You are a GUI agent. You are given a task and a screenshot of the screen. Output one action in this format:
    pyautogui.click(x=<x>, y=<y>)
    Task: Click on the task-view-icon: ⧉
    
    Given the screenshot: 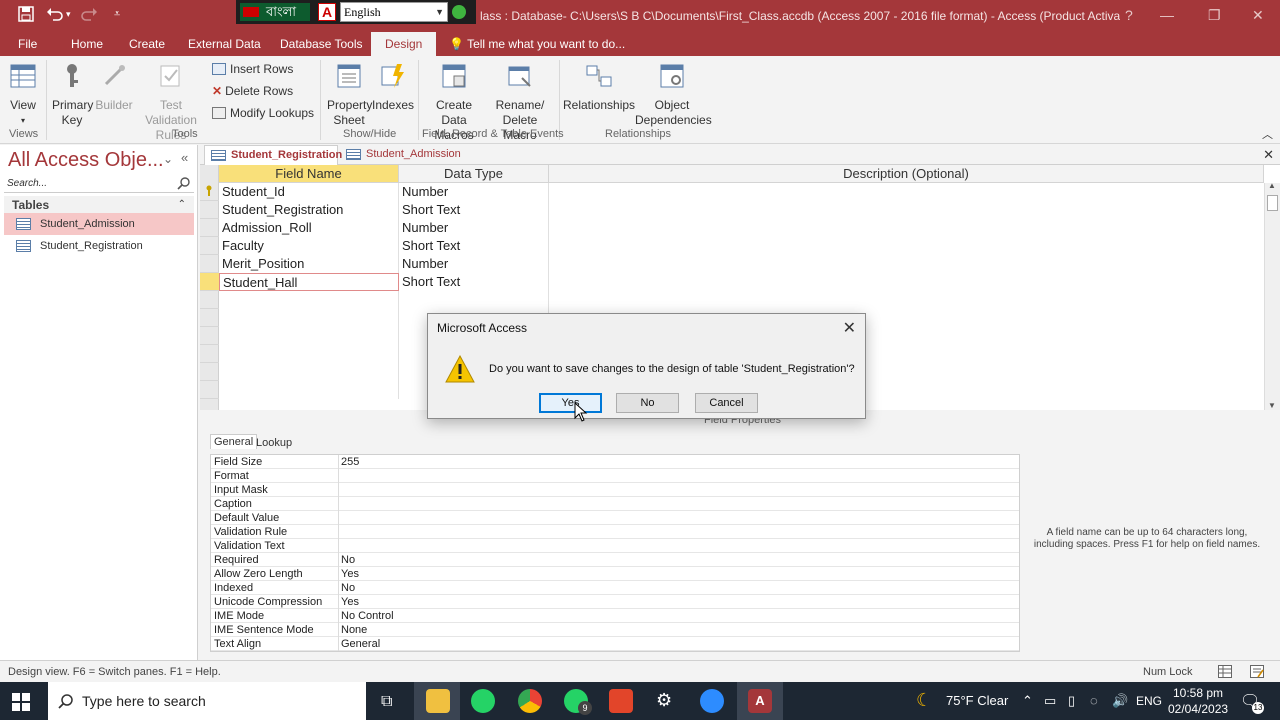 What is the action you would take?
    pyautogui.click(x=386, y=702)
    